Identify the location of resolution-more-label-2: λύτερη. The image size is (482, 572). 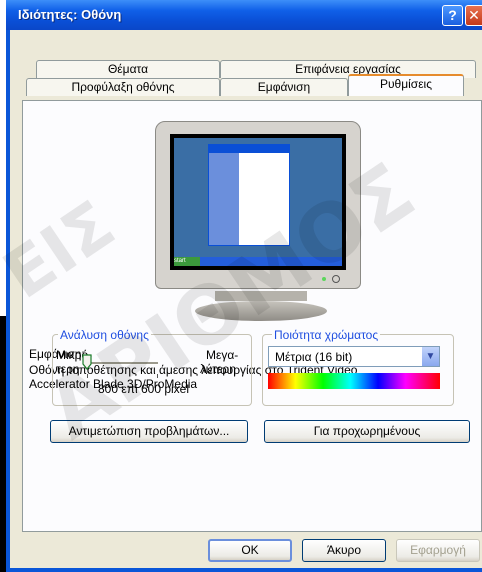
(218, 369).